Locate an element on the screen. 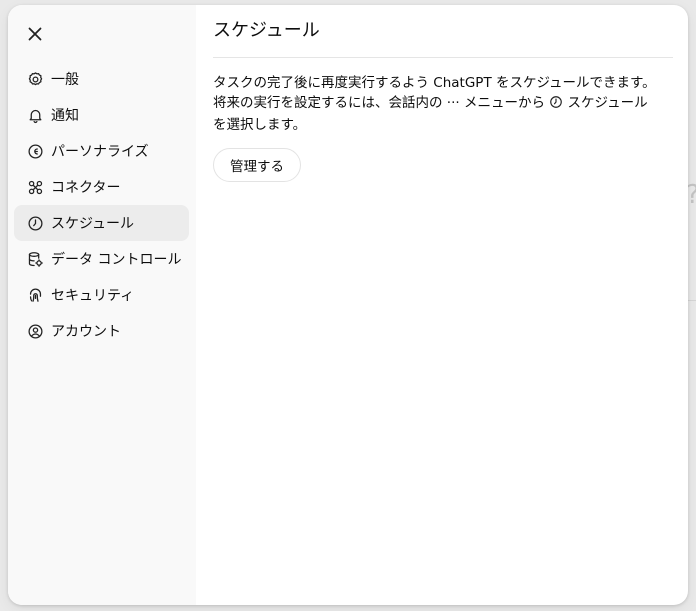 This screenshot has width=696, height=611. close-button is located at coordinates (35, 34).